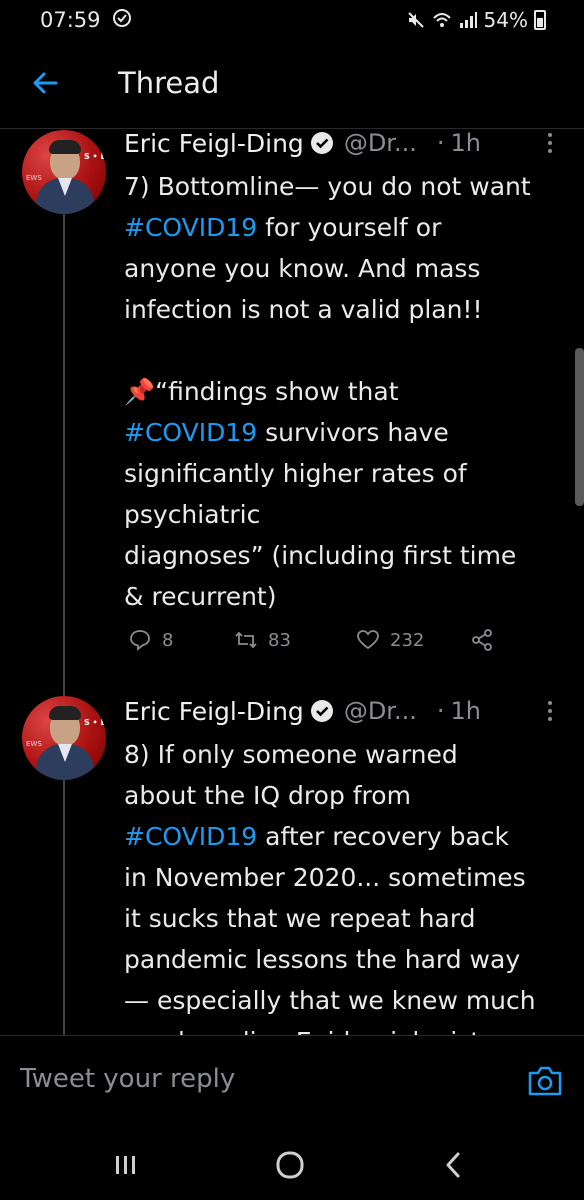 This screenshot has width=584, height=1200. Describe the element at coordinates (407, 640) in the screenshot. I see `like-count: 232` at that location.